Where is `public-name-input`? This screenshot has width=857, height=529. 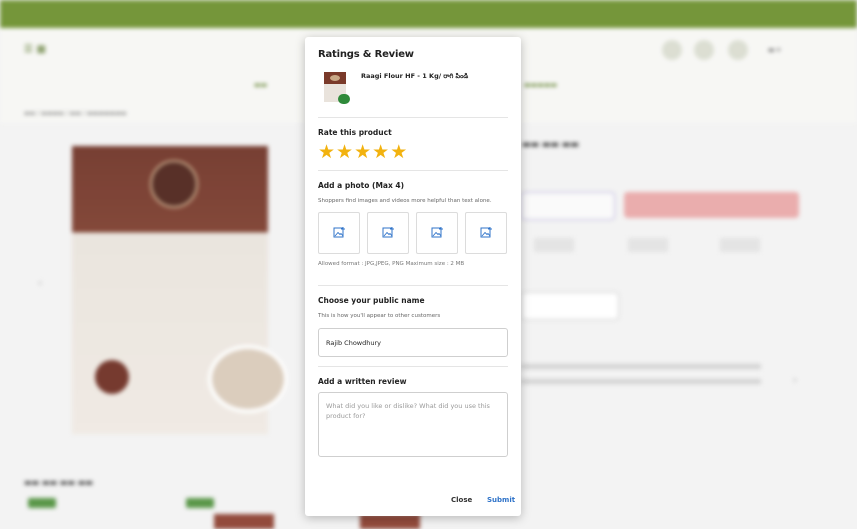
public-name-input is located at coordinates (413, 342).